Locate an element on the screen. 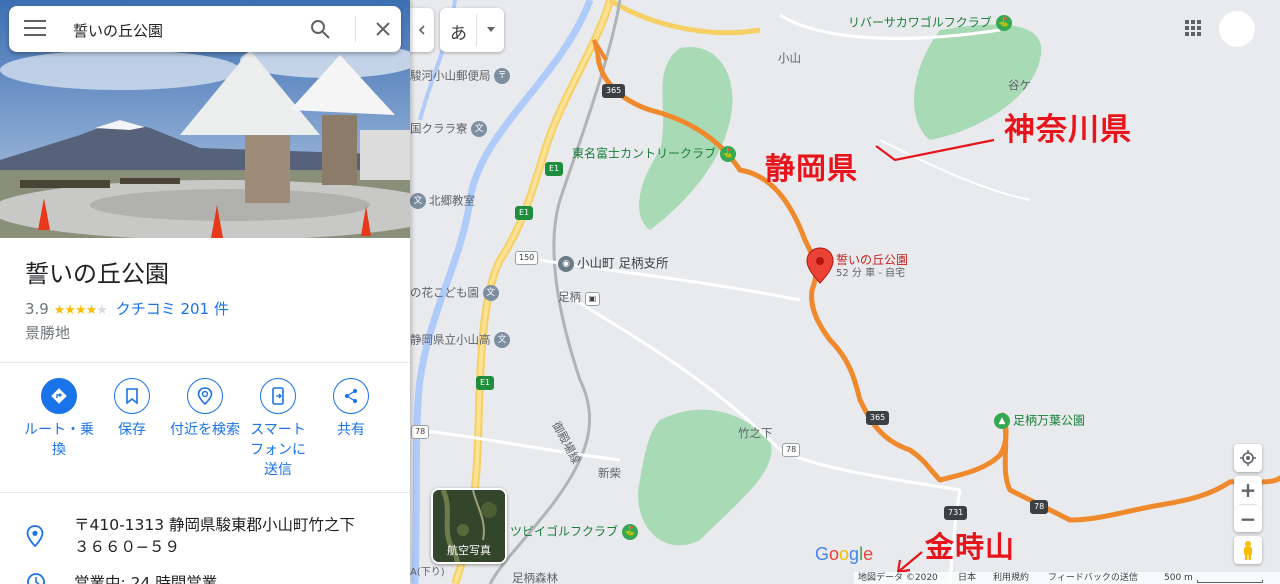  save-button: 保存 is located at coordinates (132, 409).